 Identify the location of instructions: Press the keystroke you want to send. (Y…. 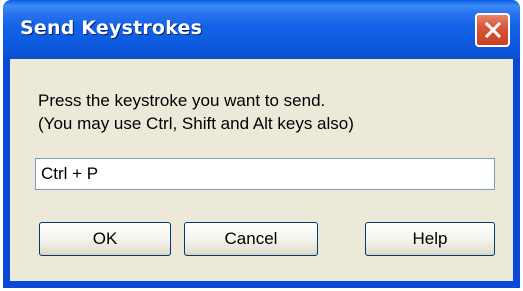
(196, 112).